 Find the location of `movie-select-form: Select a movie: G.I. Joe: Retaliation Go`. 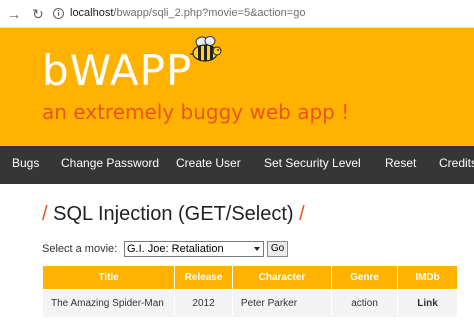

movie-select-form: Select a movie: G.I. Joe: Retaliation Go is located at coordinates (165, 249).